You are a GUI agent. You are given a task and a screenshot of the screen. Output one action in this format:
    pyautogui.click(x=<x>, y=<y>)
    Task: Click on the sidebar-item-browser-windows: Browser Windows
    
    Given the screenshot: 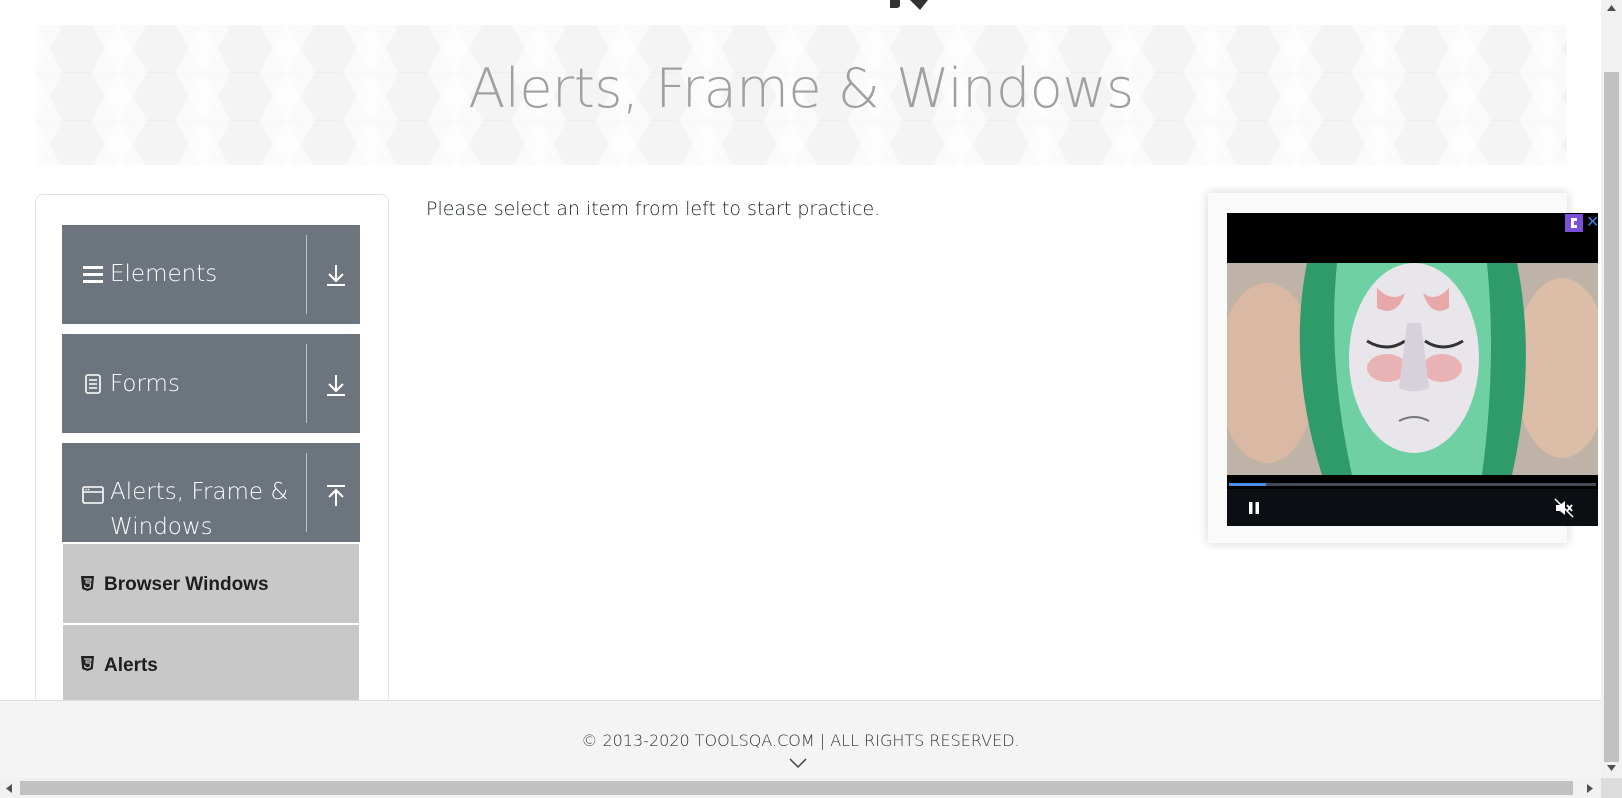 What is the action you would take?
    pyautogui.click(x=211, y=583)
    